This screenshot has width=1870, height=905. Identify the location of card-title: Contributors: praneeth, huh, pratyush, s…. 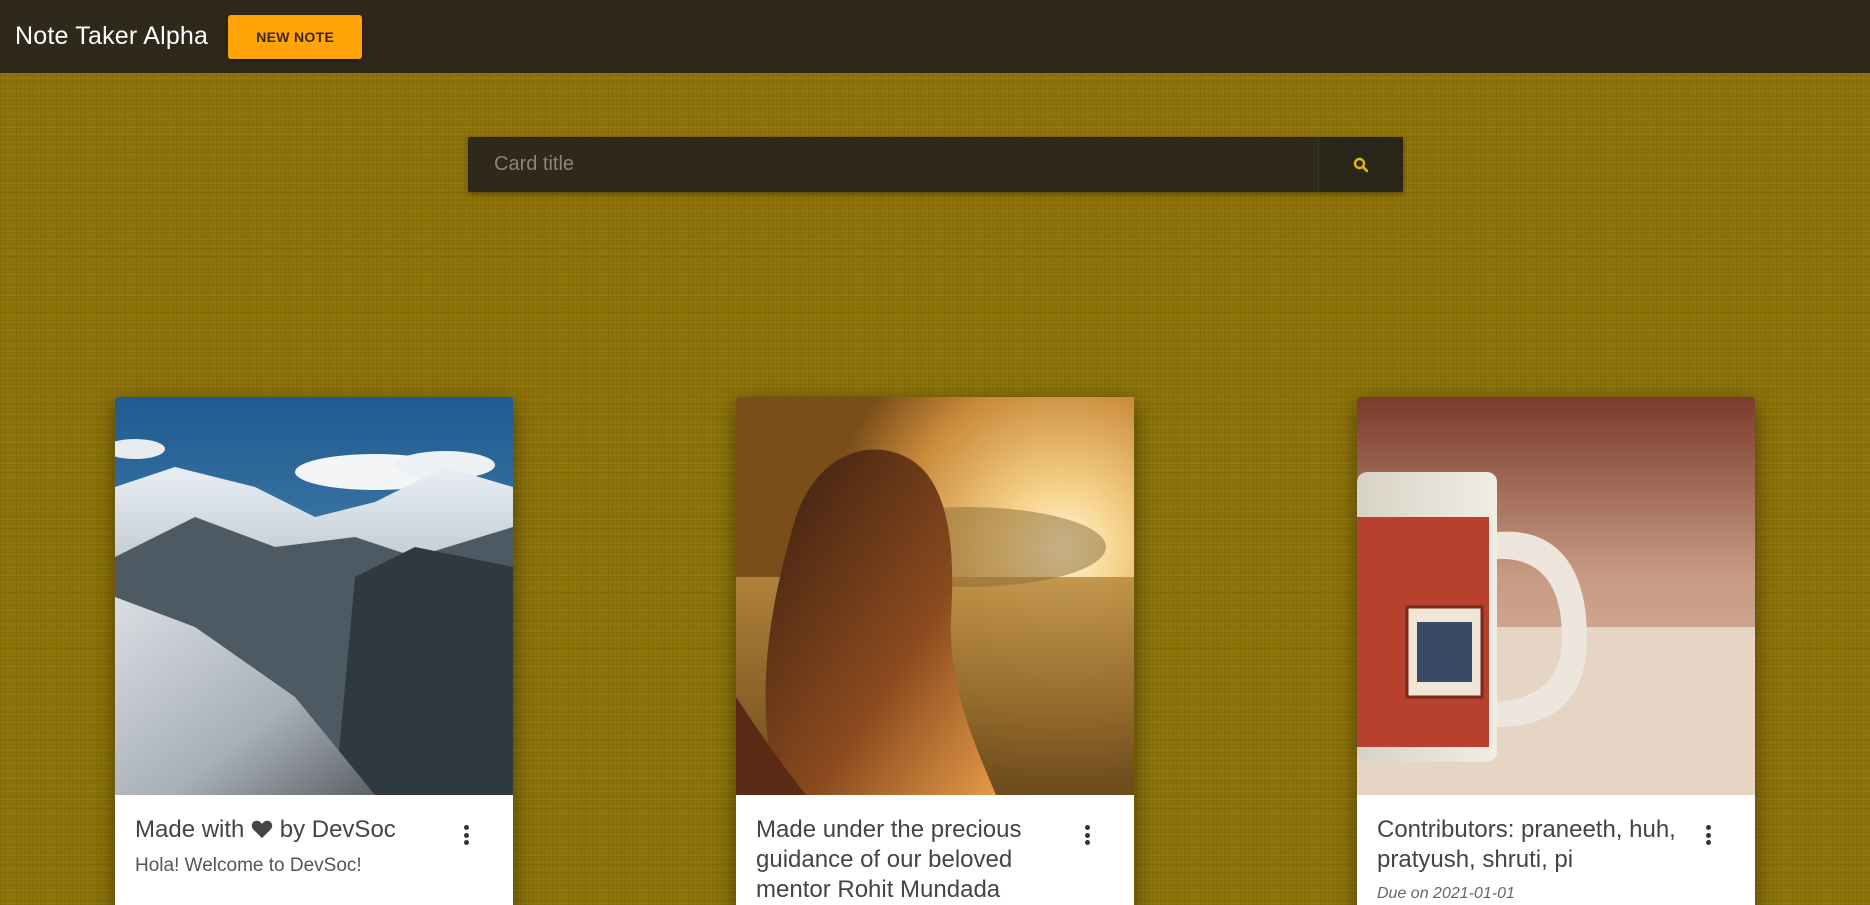
(1526, 844).